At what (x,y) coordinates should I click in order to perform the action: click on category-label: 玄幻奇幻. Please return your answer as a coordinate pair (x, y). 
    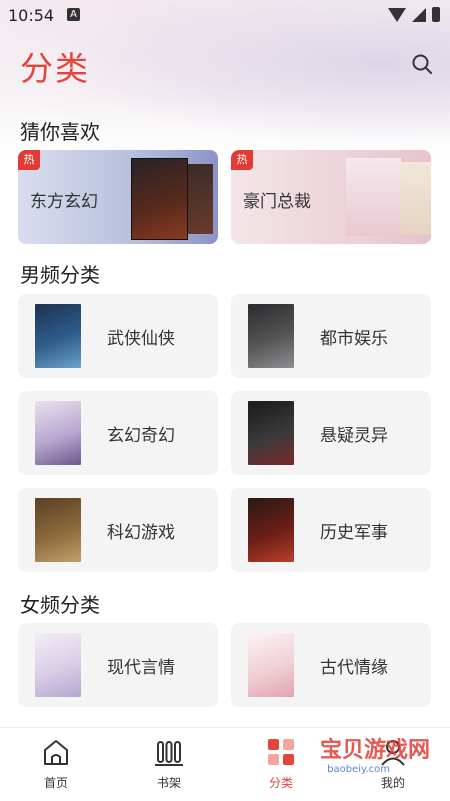
    Looking at the image, I should click on (141, 436).